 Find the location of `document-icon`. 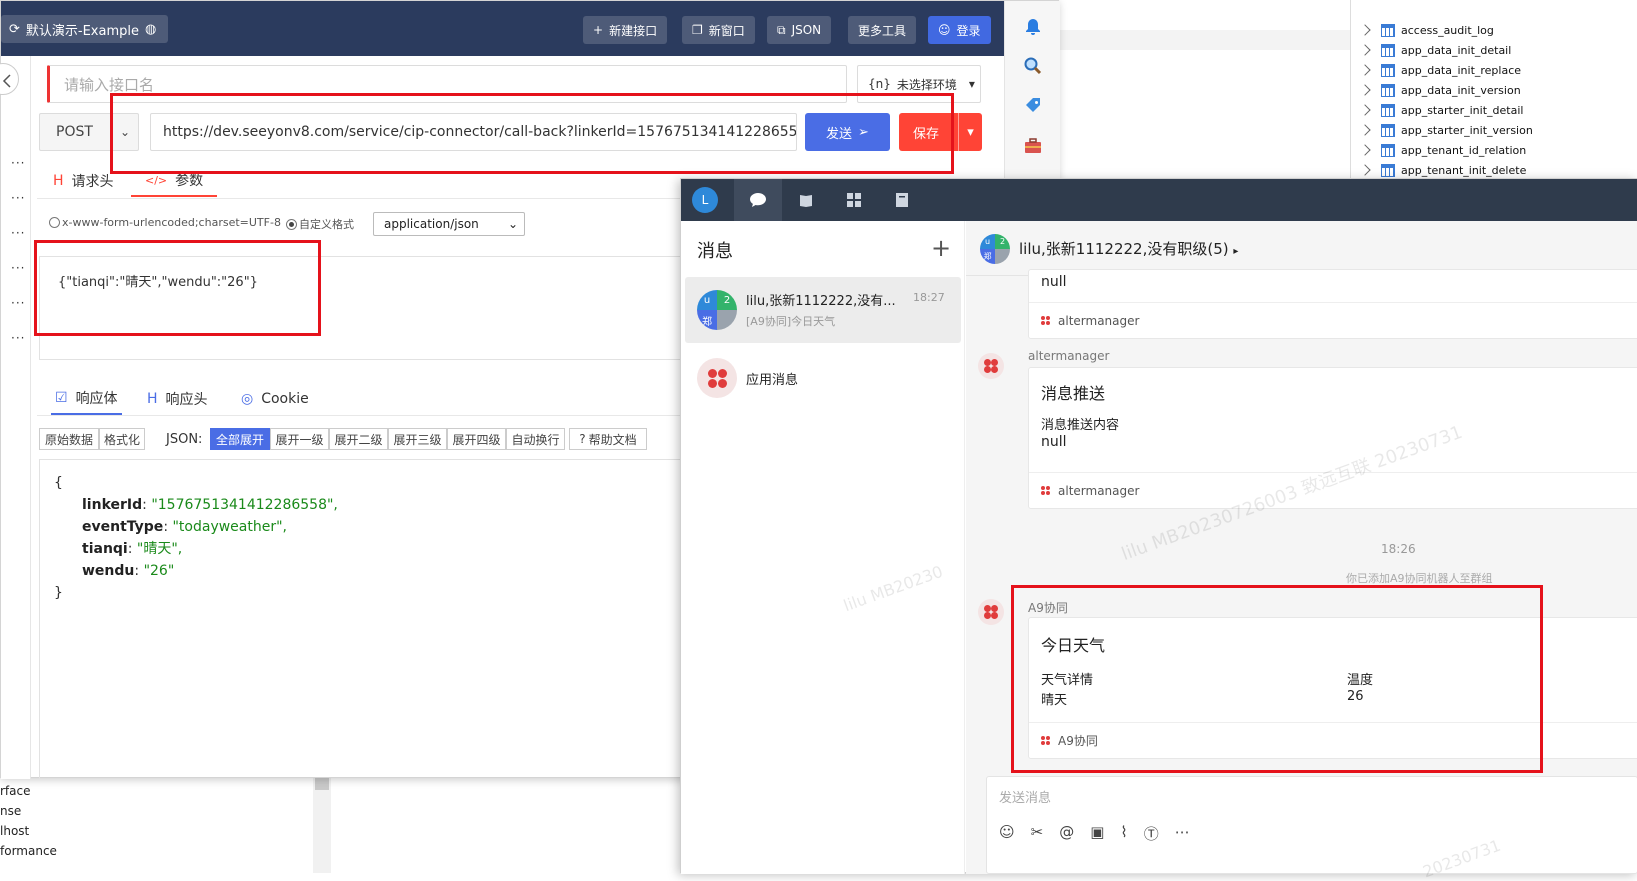

document-icon is located at coordinates (902, 200).